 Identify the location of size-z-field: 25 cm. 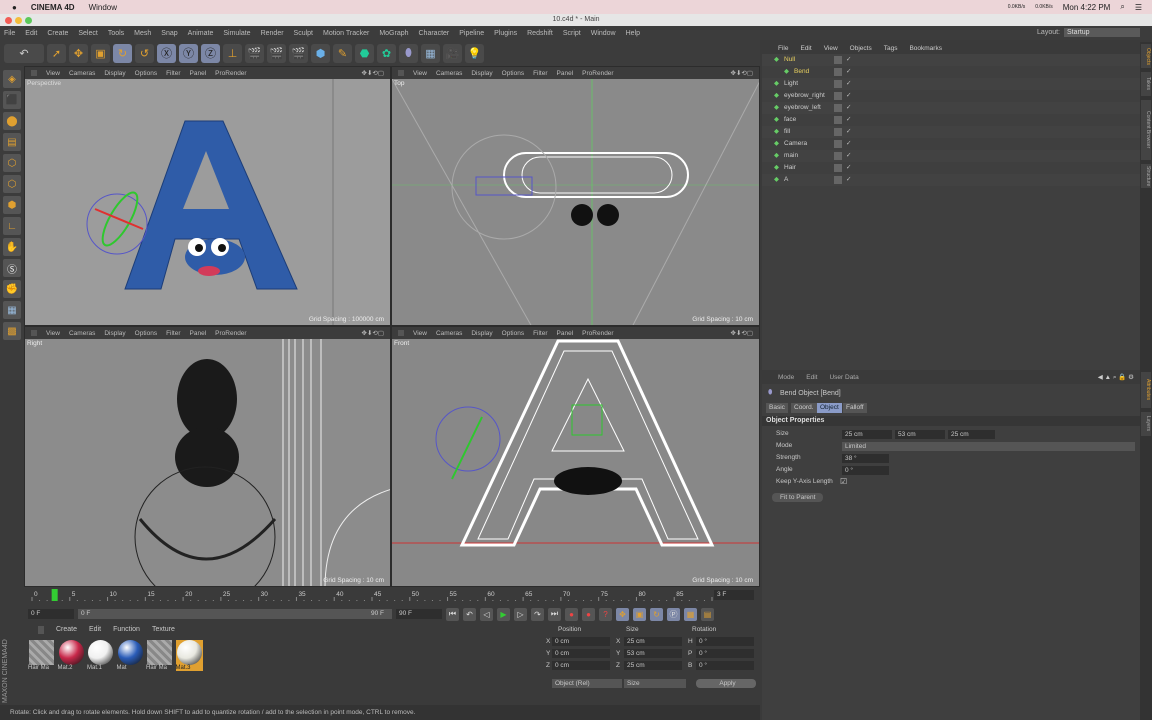
(971, 434).